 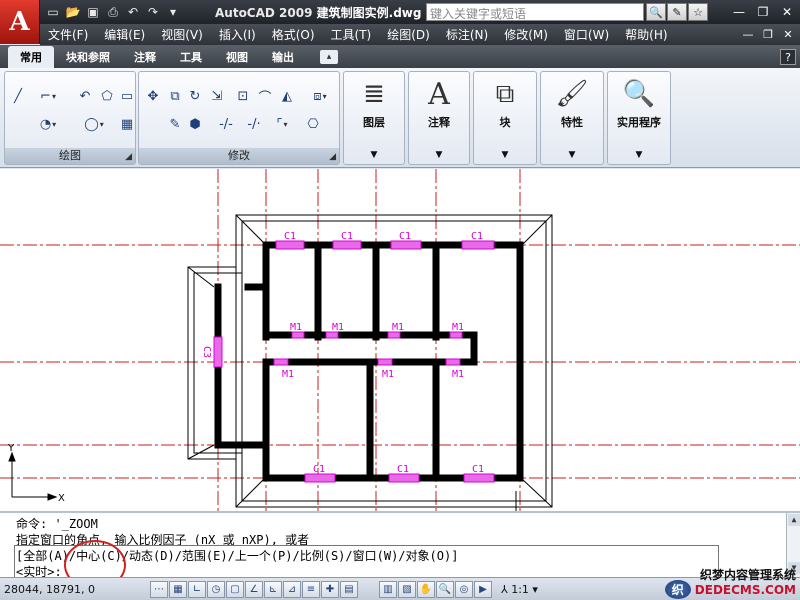 I want to click on mirror-icon: ◭, so click(x=287, y=96).